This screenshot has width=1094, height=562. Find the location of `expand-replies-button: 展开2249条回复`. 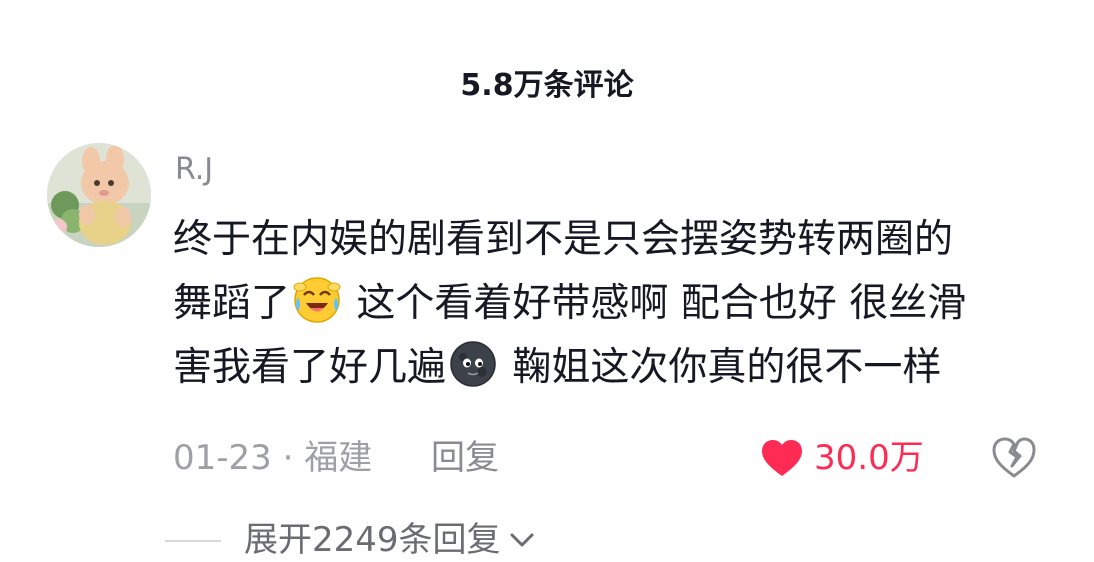

expand-replies-button: 展开2249条回复 is located at coordinates (389, 540).